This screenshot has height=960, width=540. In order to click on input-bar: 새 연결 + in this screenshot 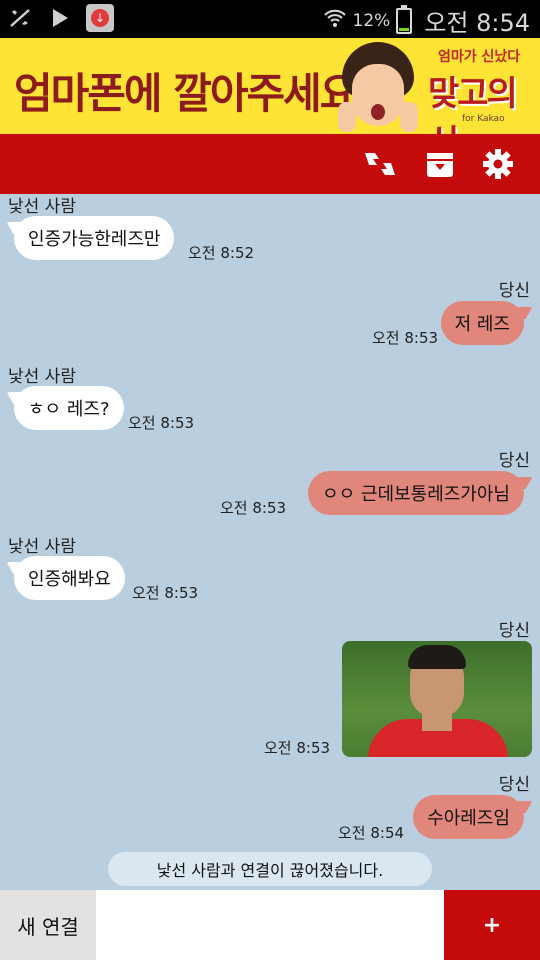, I will do `click(270, 925)`.